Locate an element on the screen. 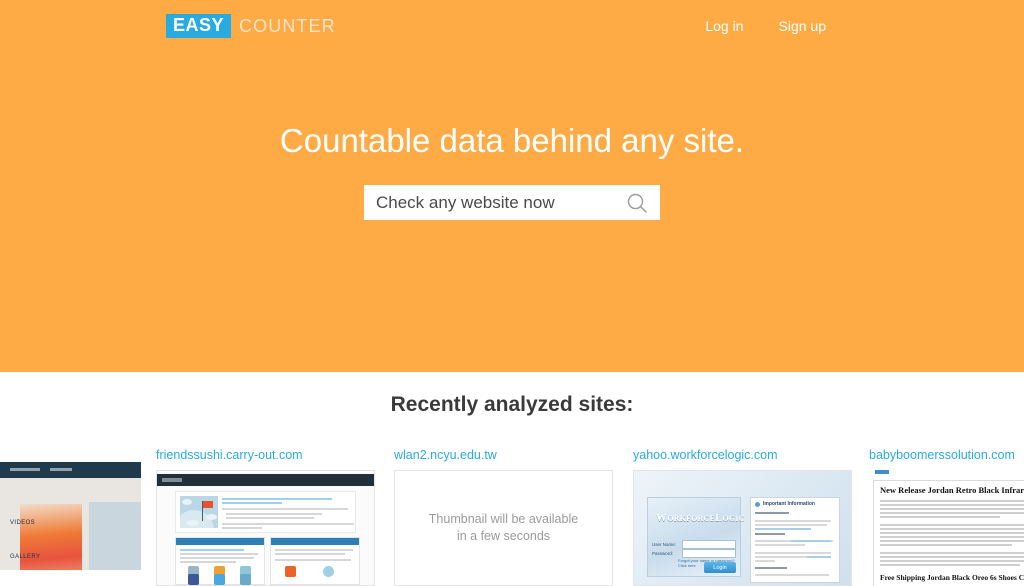 Image resolution: width=1024 pixels, height=586 pixels. thumb-label-gallery: GALLERY is located at coordinates (25, 557).